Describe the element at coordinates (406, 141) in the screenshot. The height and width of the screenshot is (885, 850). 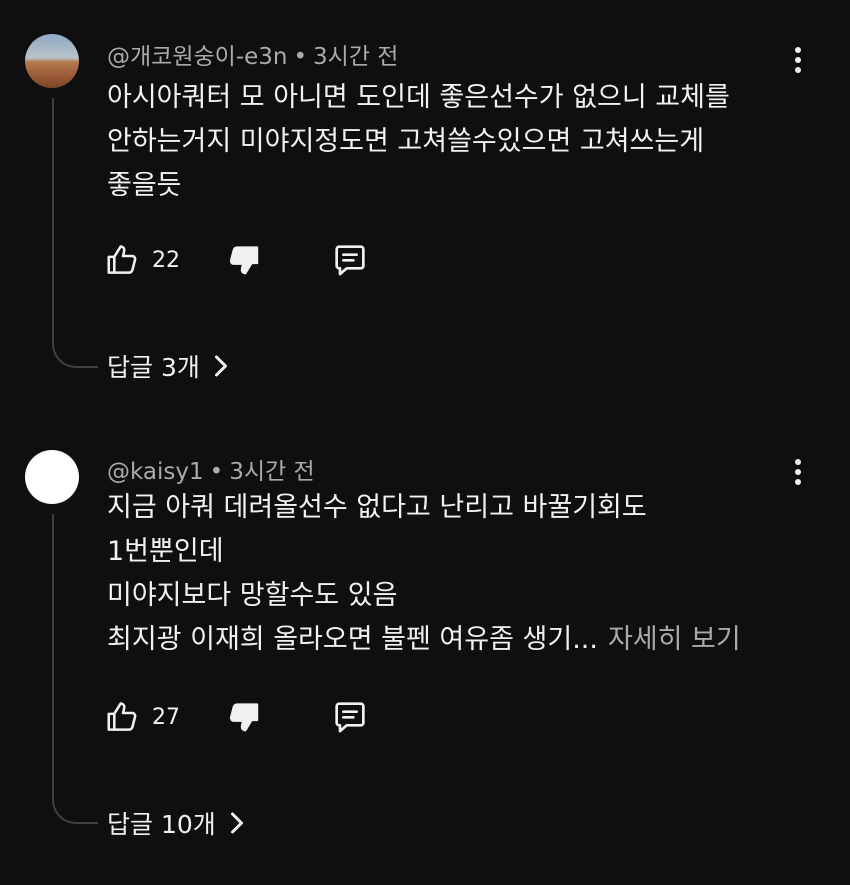
I see `comment-line: 안하는거지 미야지정도면 고쳐쓸수있으면 고쳐쓰는게` at that location.